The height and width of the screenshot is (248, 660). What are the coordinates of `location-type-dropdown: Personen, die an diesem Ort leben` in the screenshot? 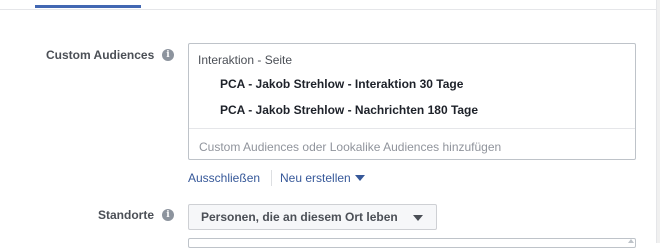 It's located at (312, 217).